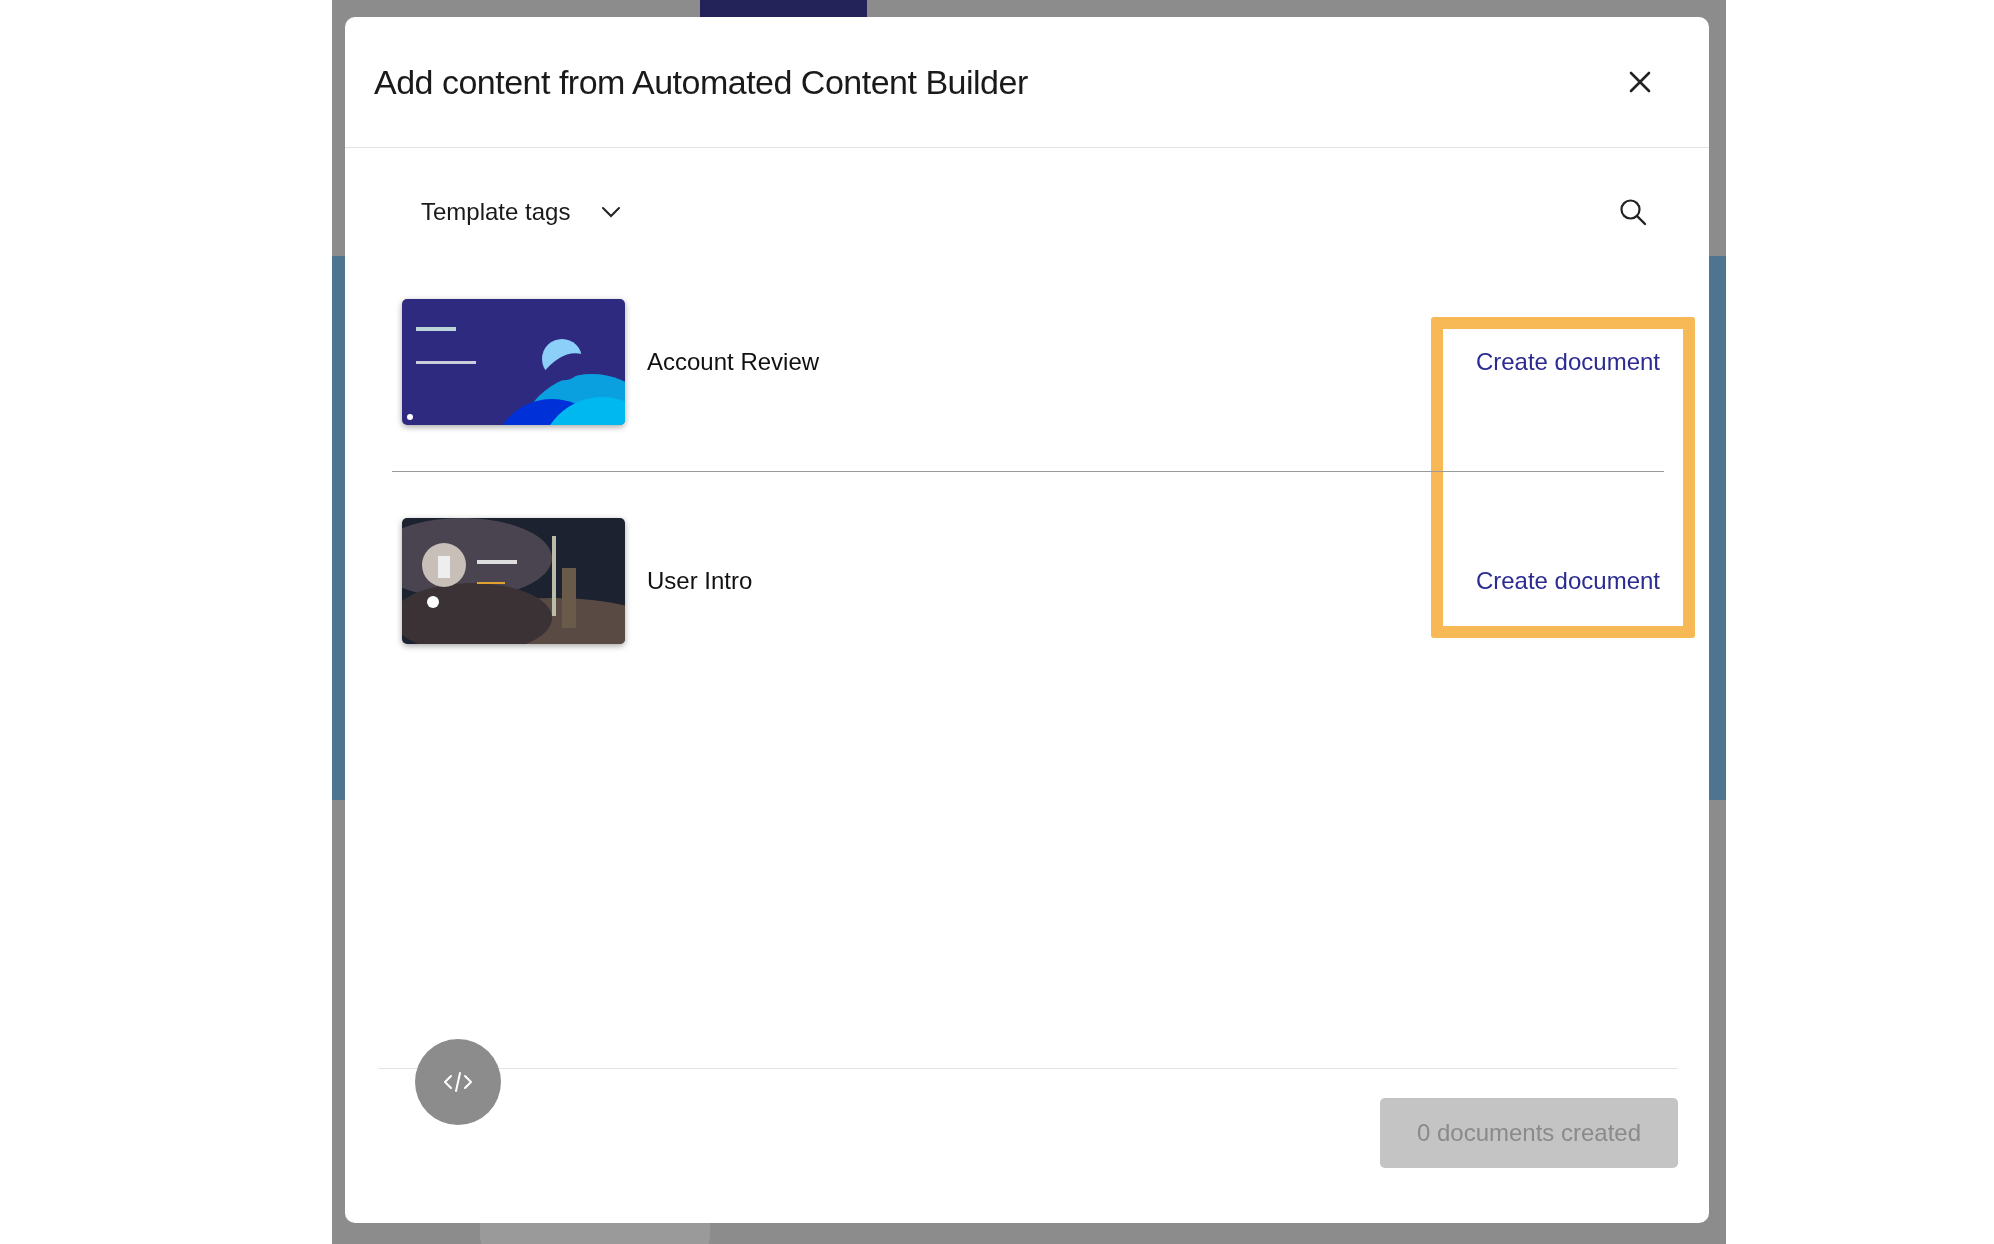 This screenshot has height=1244, width=1994. Describe the element at coordinates (701, 82) in the screenshot. I see `dialog-title: Add content from Automated Content Builder` at that location.